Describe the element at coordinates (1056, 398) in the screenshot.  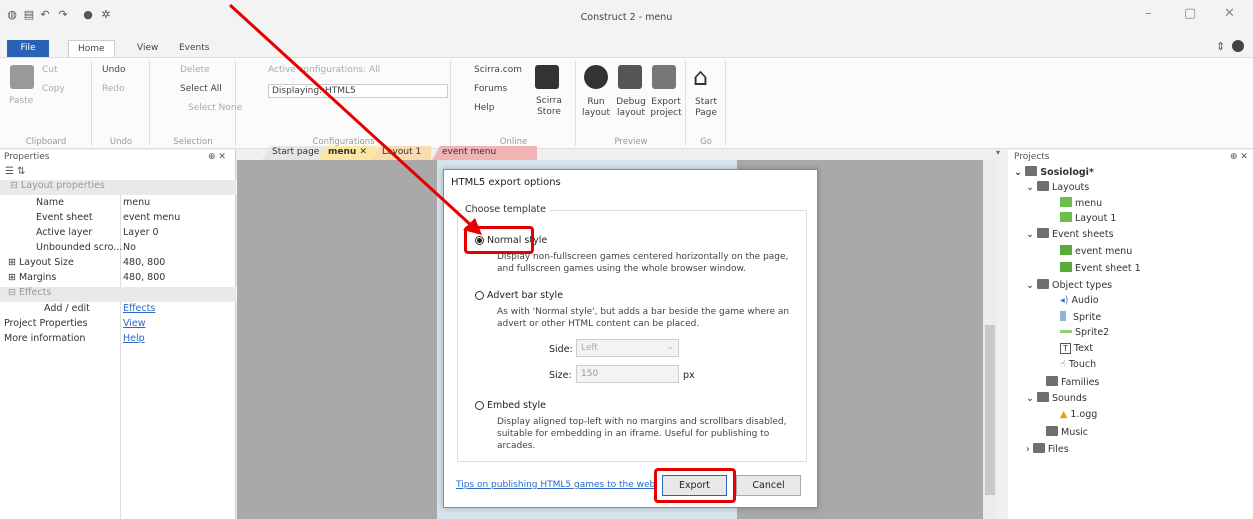
I see `tree-sounds: ⌄ Sounds` at that location.